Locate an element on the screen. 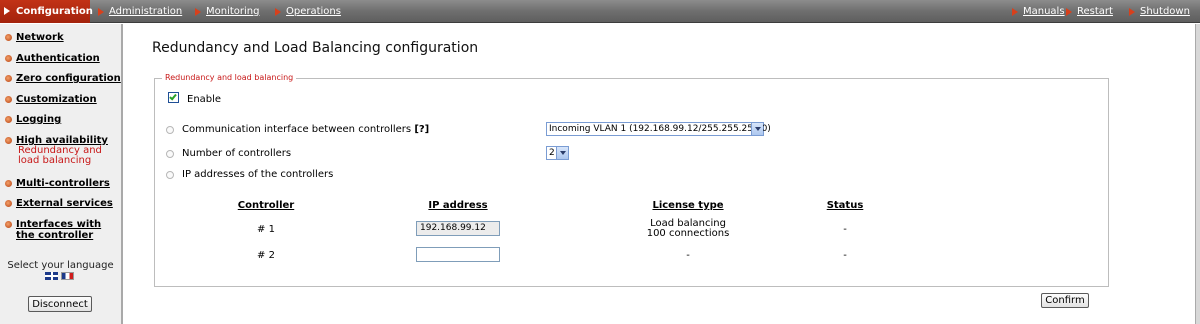 The height and width of the screenshot is (324, 1200). manuals-link: Manuals is located at coordinates (1038, 12).